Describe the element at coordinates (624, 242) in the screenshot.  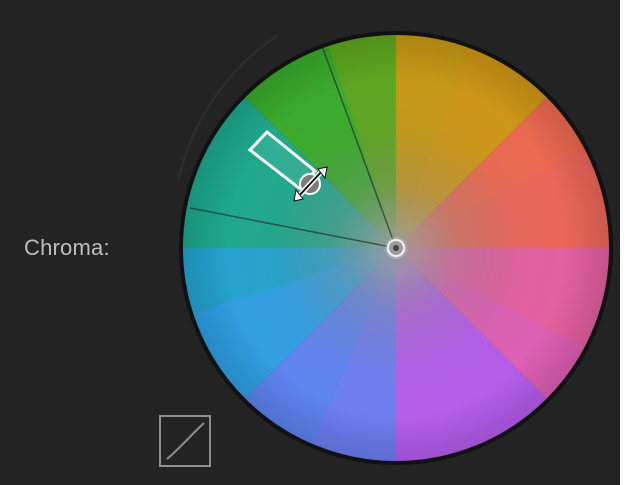
I see `right-margin` at that location.